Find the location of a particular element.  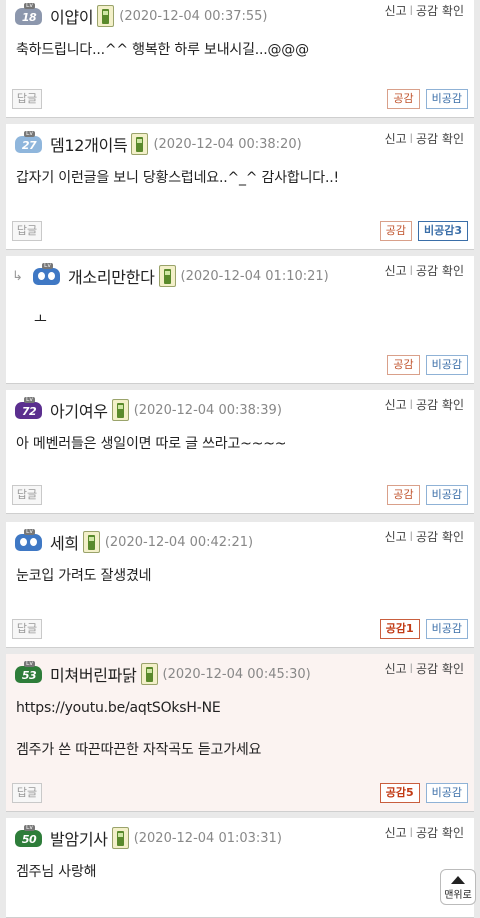

comment-header: Lv 18 이얍이 (2020-12-04 00:37:55) is located at coordinates (141, 15).